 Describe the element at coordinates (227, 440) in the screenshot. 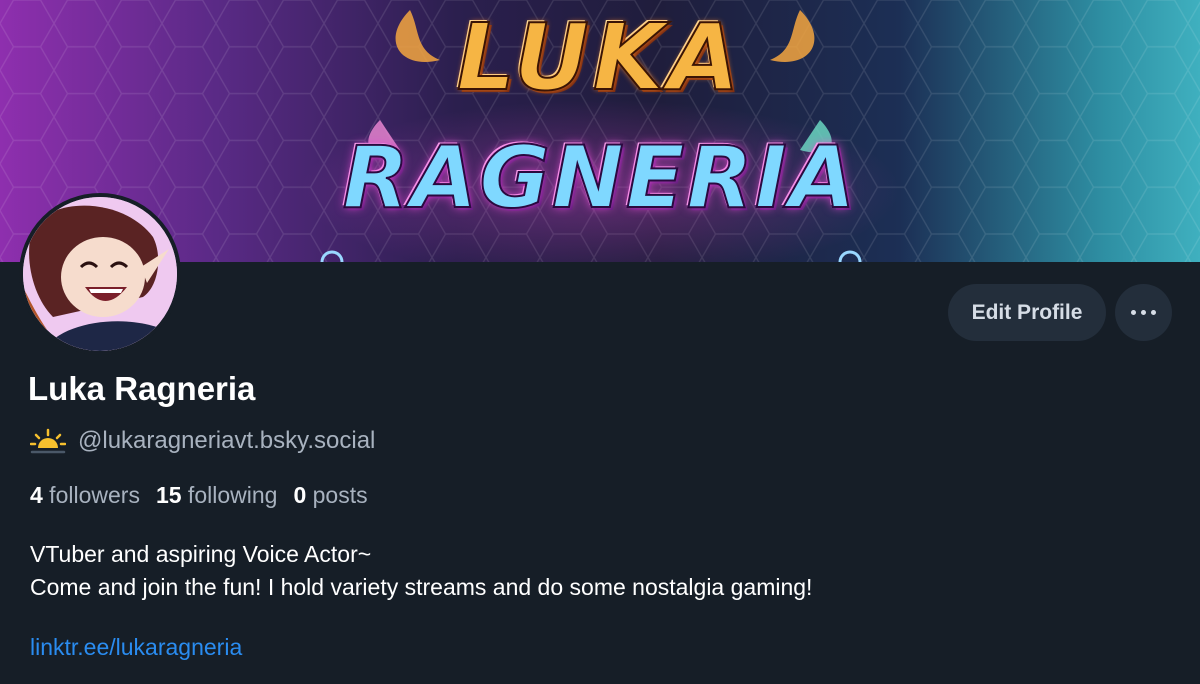

I see `handle: @lukaragneriavt.bsky.social` at that location.